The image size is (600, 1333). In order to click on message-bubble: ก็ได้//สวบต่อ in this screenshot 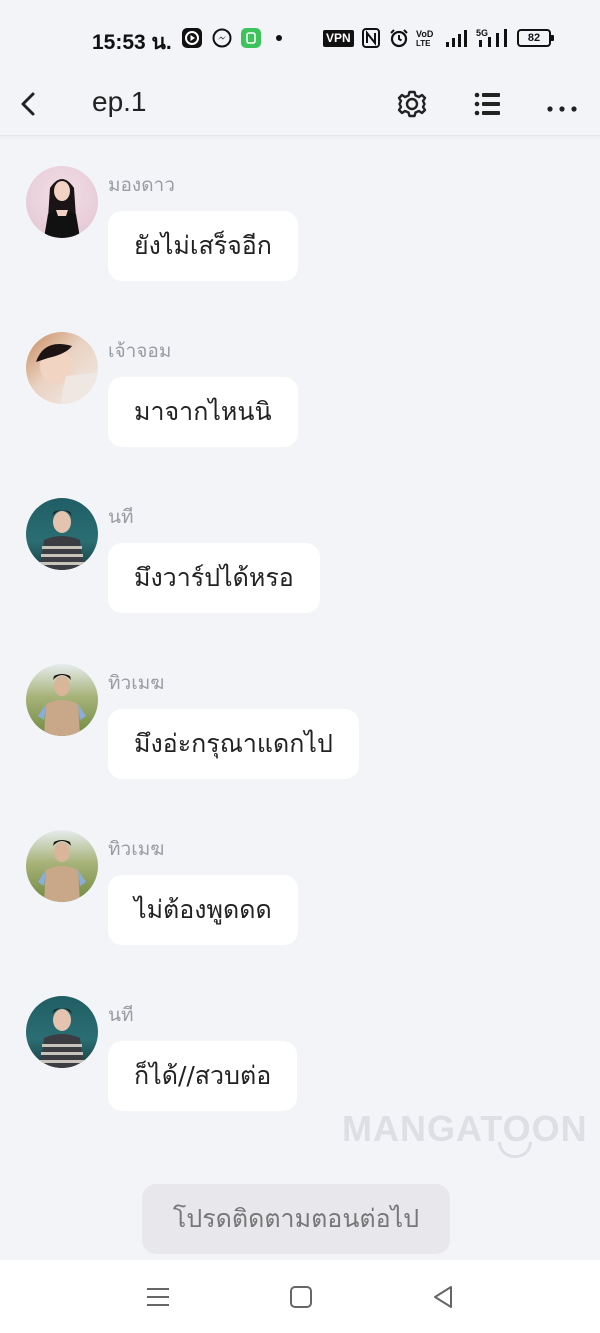, I will do `click(203, 1076)`.